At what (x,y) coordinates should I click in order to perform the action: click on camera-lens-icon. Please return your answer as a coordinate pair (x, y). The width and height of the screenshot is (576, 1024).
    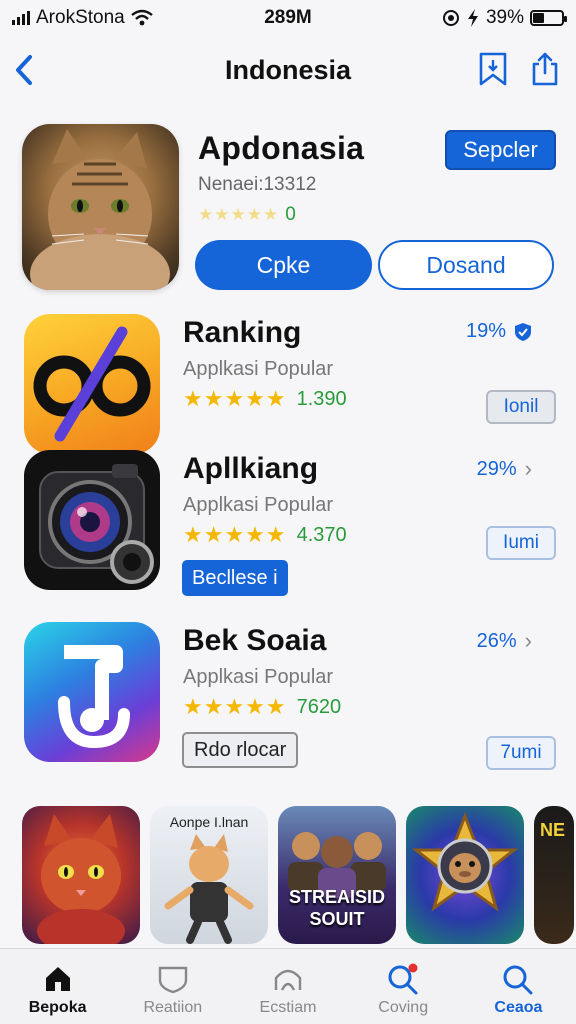
    Looking at the image, I should click on (96, 524).